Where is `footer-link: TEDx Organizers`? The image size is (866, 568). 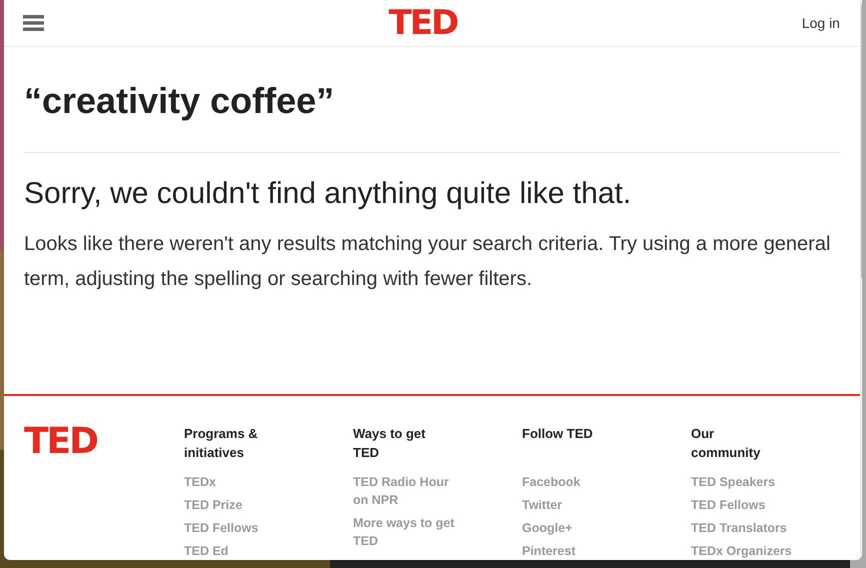
footer-link: TEDx Organizers is located at coordinates (747, 551).